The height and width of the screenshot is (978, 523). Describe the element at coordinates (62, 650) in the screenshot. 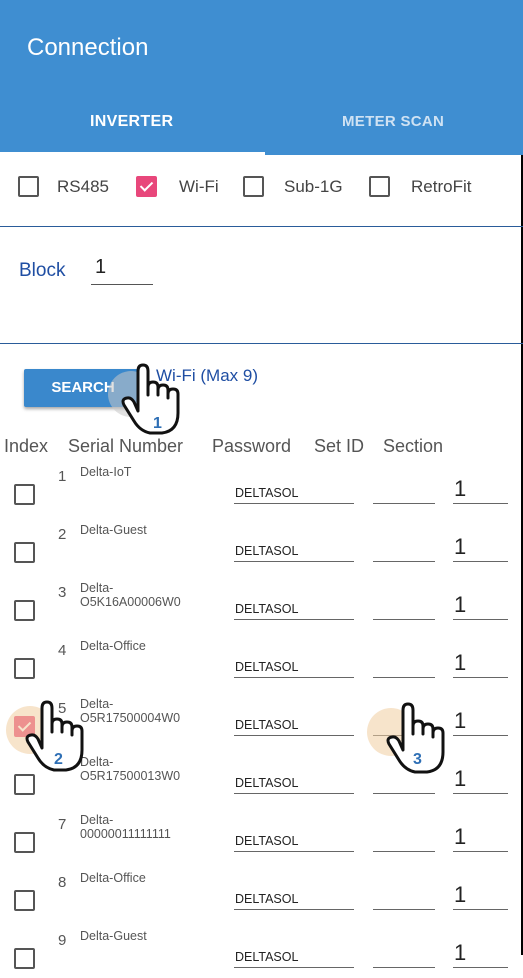

I see `row-index: 4` at that location.